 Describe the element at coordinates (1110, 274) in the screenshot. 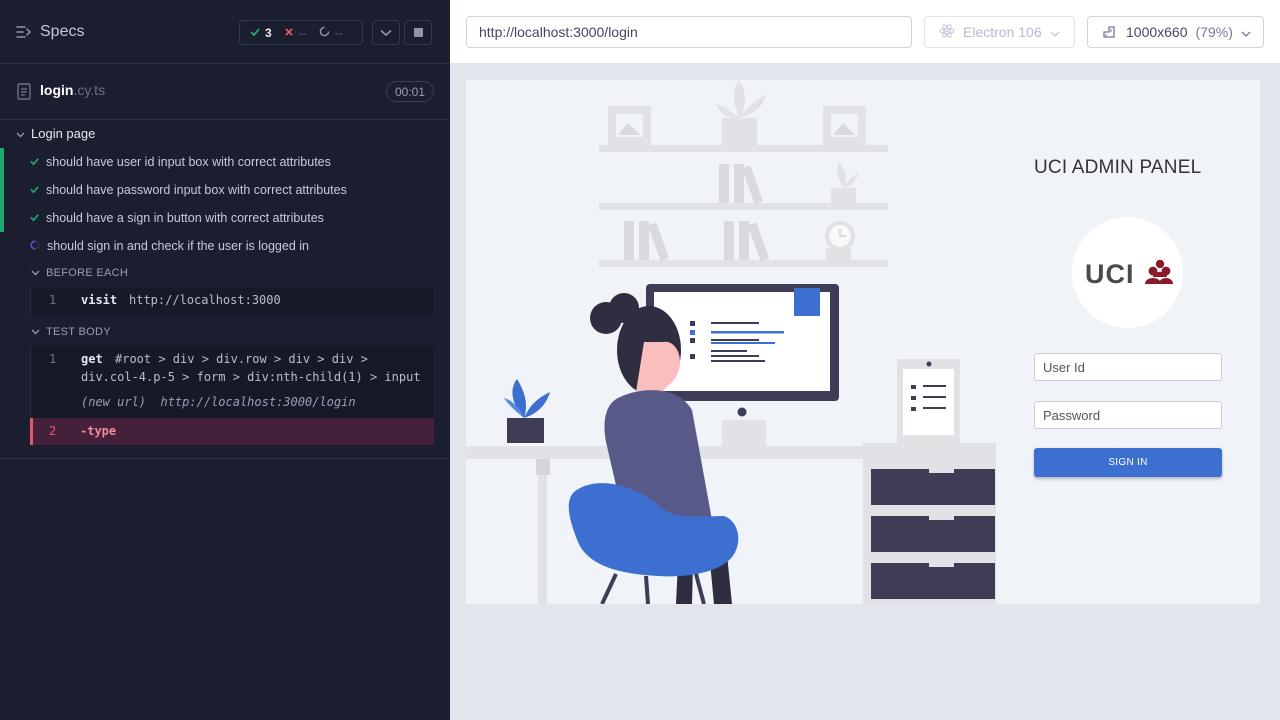

I see `logo-text: UCI` at that location.